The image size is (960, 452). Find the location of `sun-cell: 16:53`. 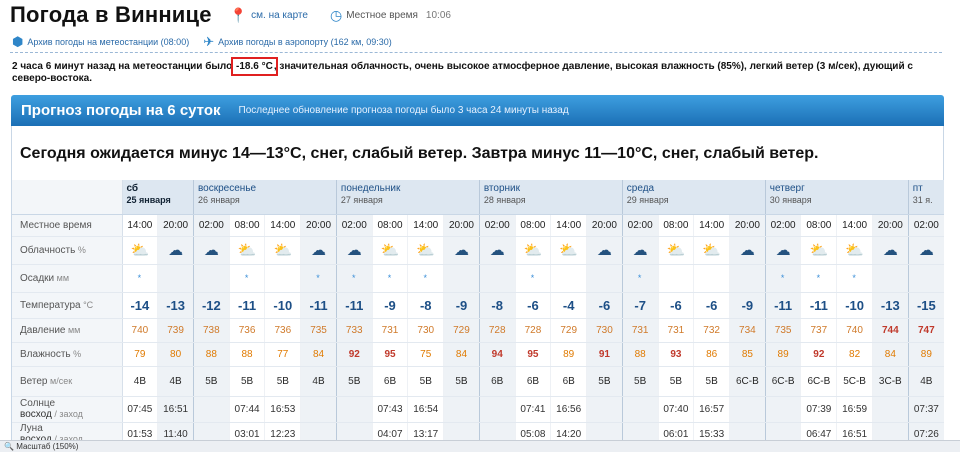

sun-cell: 16:53 is located at coordinates (282, 409).